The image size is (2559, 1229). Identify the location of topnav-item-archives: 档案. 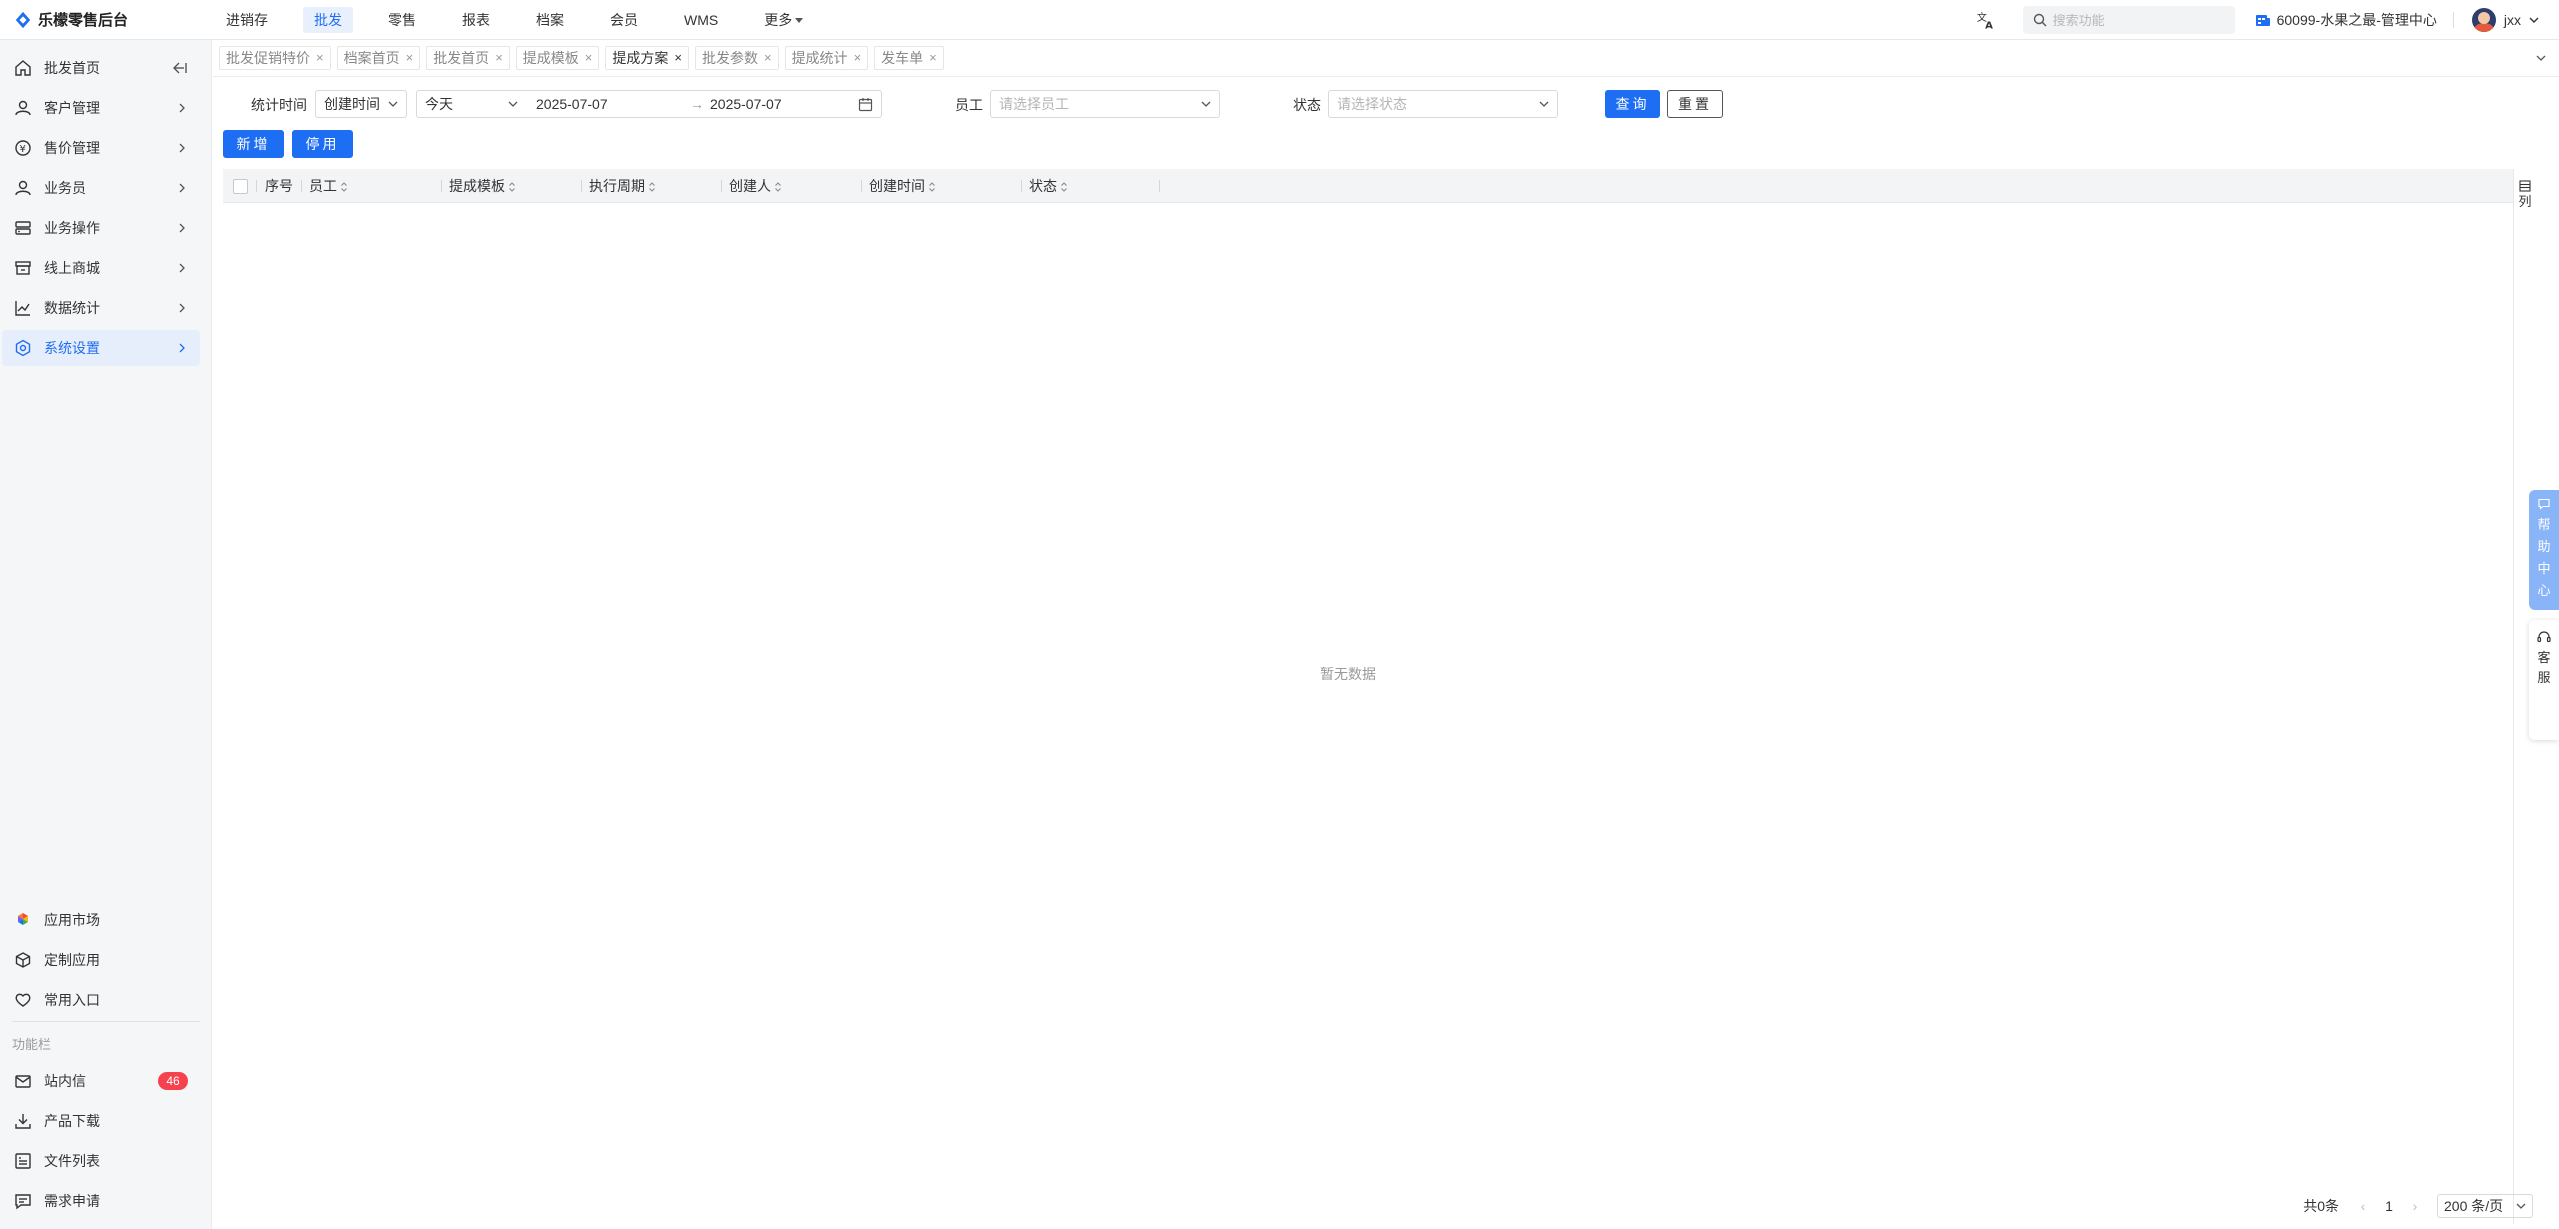
(550, 20).